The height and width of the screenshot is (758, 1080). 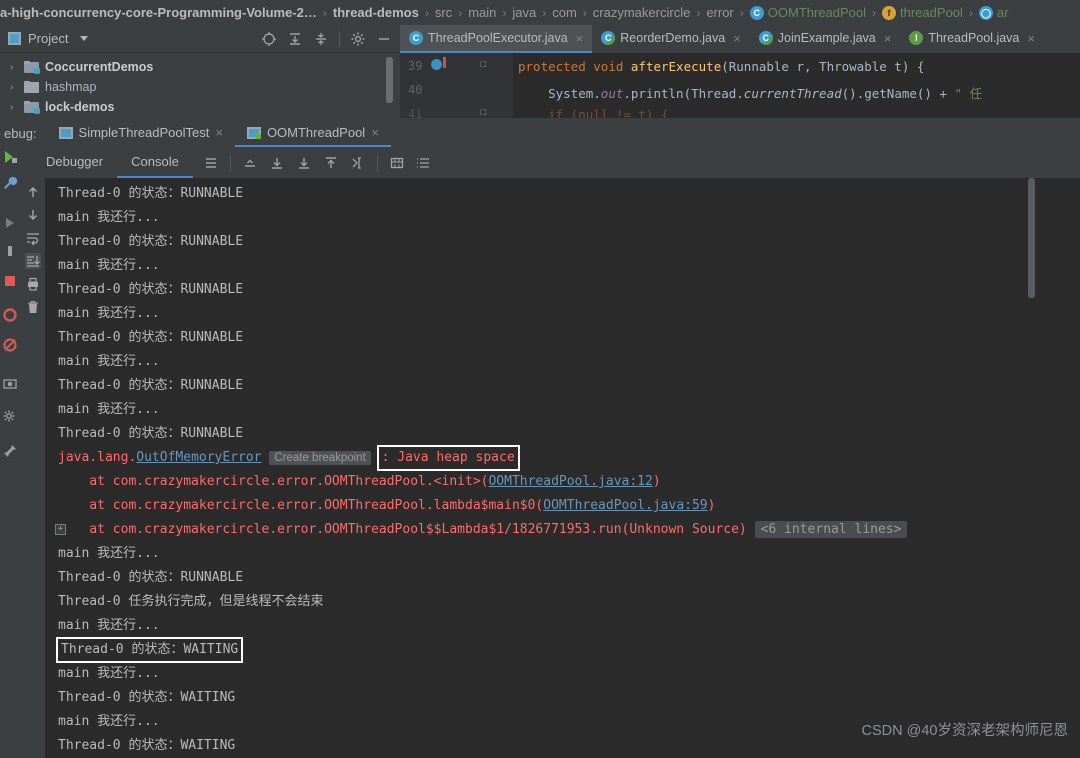 What do you see at coordinates (443, 12) in the screenshot?
I see `breadcrumb-item: src` at bounding box center [443, 12].